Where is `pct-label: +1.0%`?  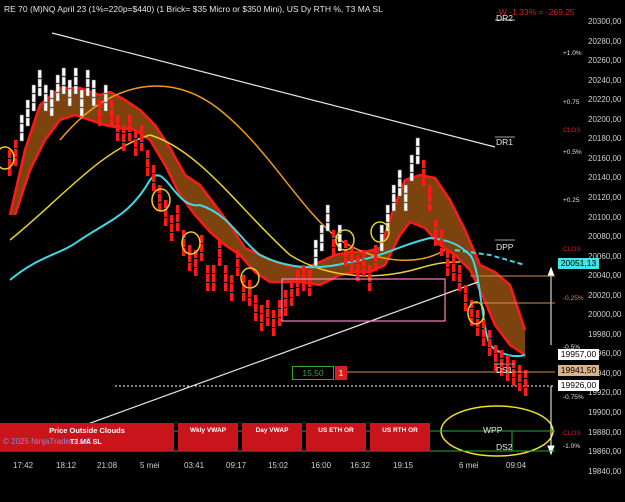 pct-label: +1.0% is located at coordinates (572, 53).